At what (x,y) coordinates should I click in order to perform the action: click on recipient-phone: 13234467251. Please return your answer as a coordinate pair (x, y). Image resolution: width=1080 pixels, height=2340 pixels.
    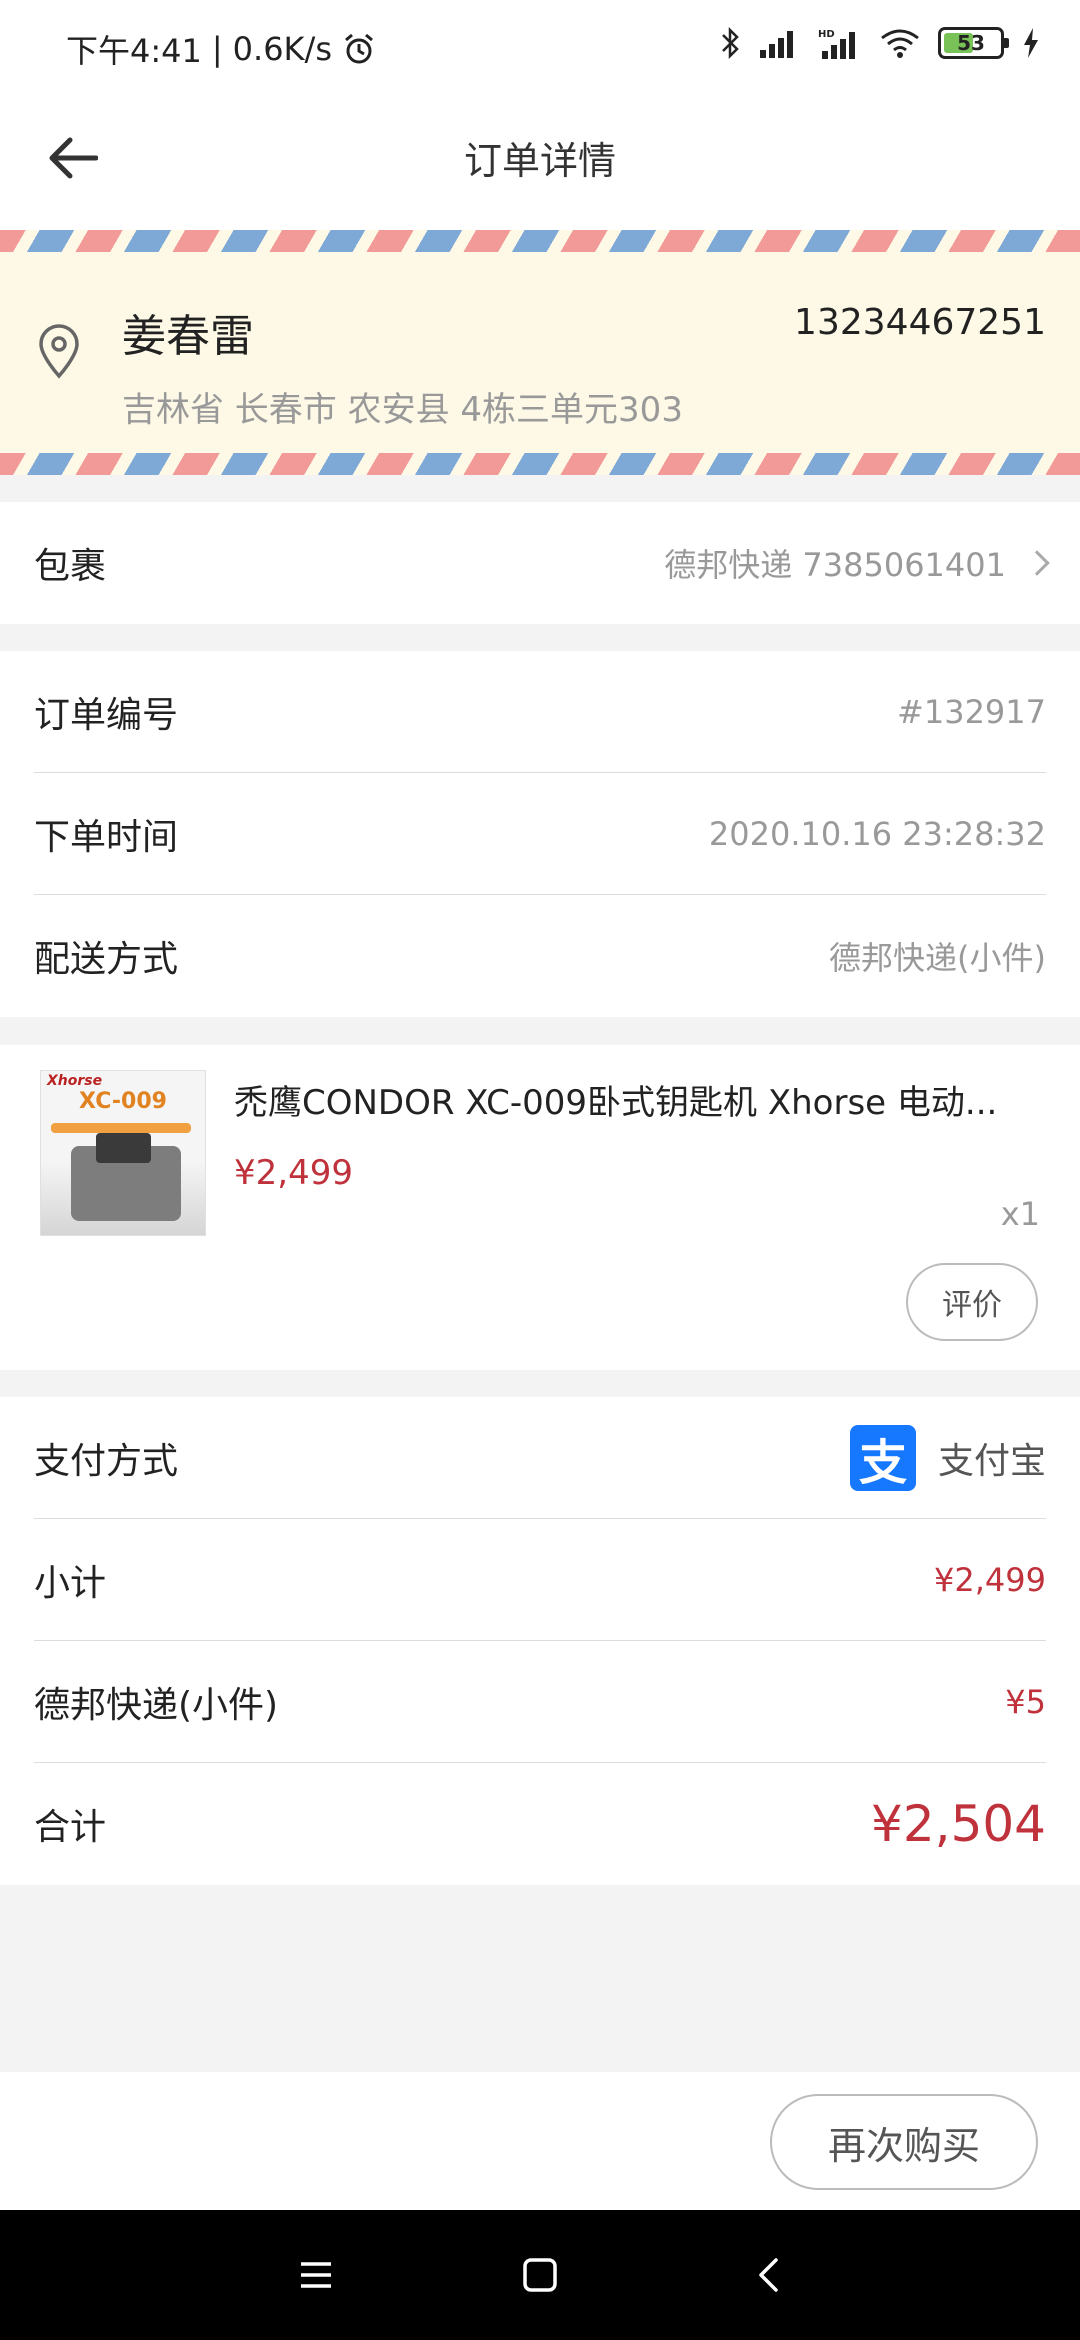
    Looking at the image, I should click on (920, 322).